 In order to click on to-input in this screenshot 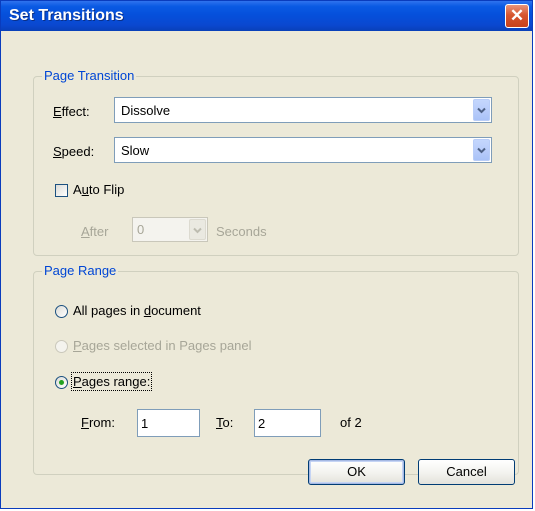, I will do `click(287, 423)`.